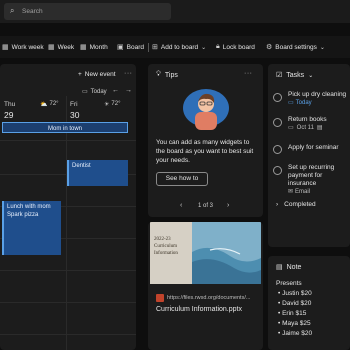  Describe the element at coordinates (83, 47) in the screenshot. I see `calendar-month-icon: ▦` at that location.